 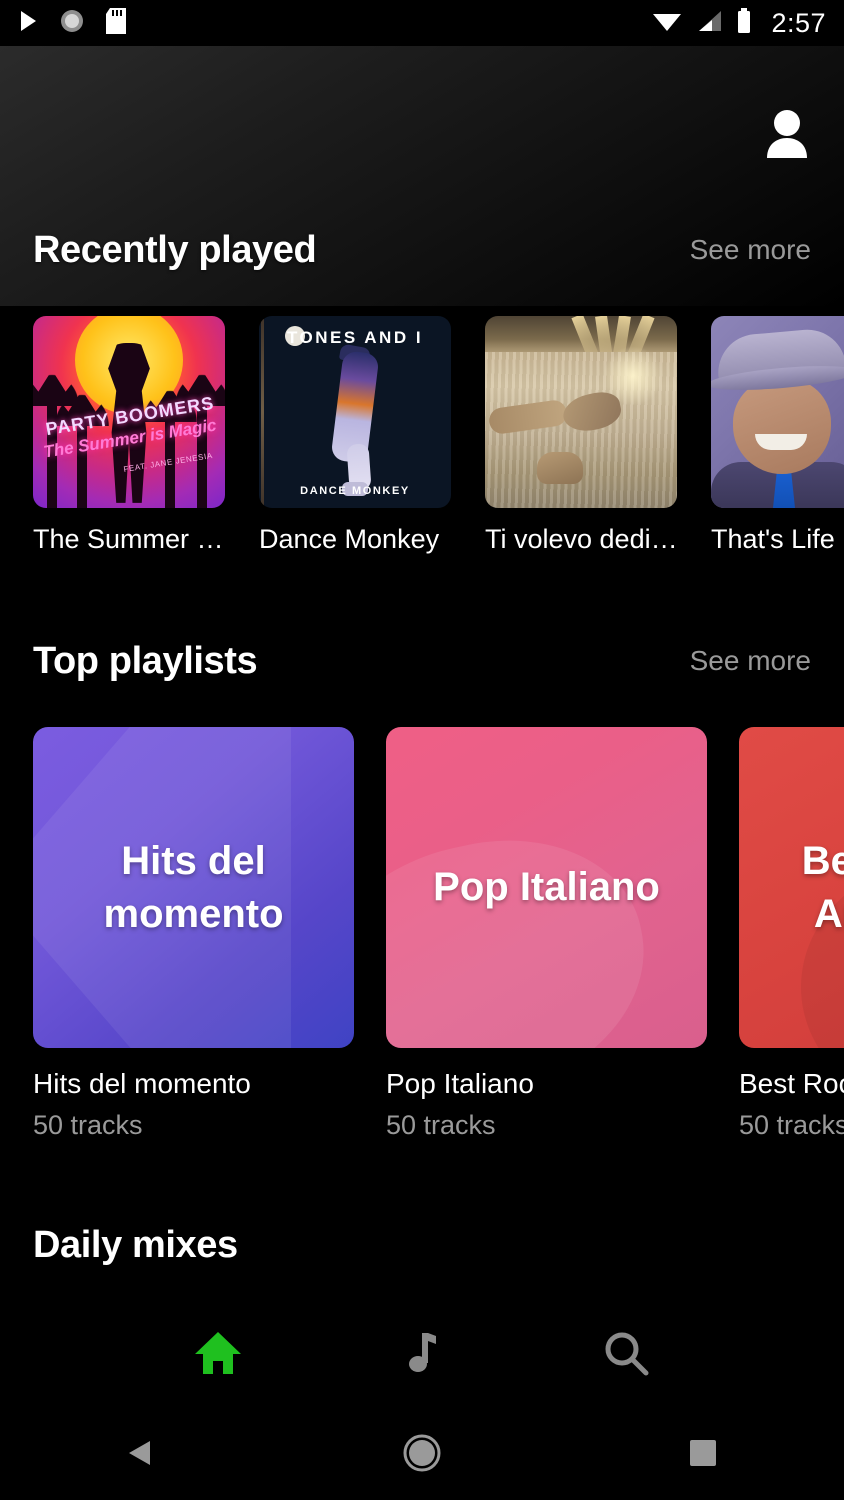 I want to click on playlist-cover-label: Pop Italiano, so click(x=546, y=887).